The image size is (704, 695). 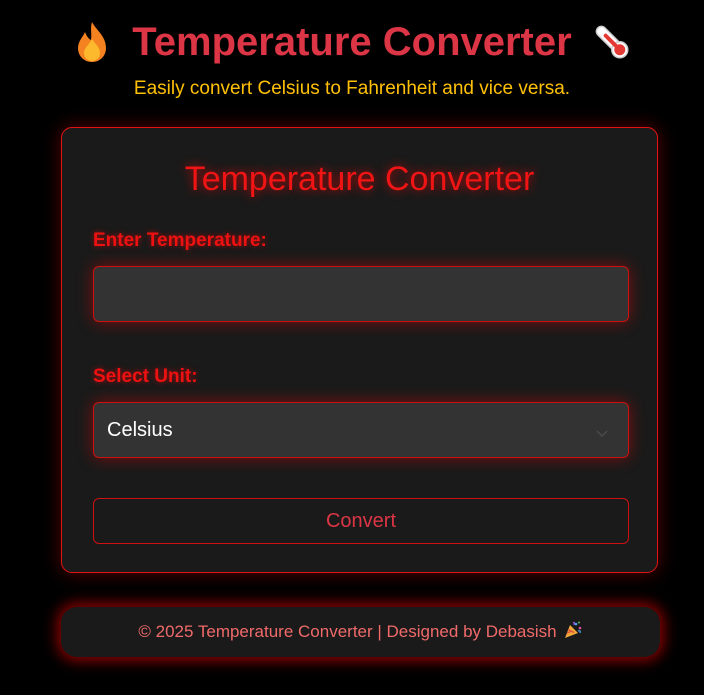 I want to click on card-title: Temperature Converter, so click(x=359, y=179).